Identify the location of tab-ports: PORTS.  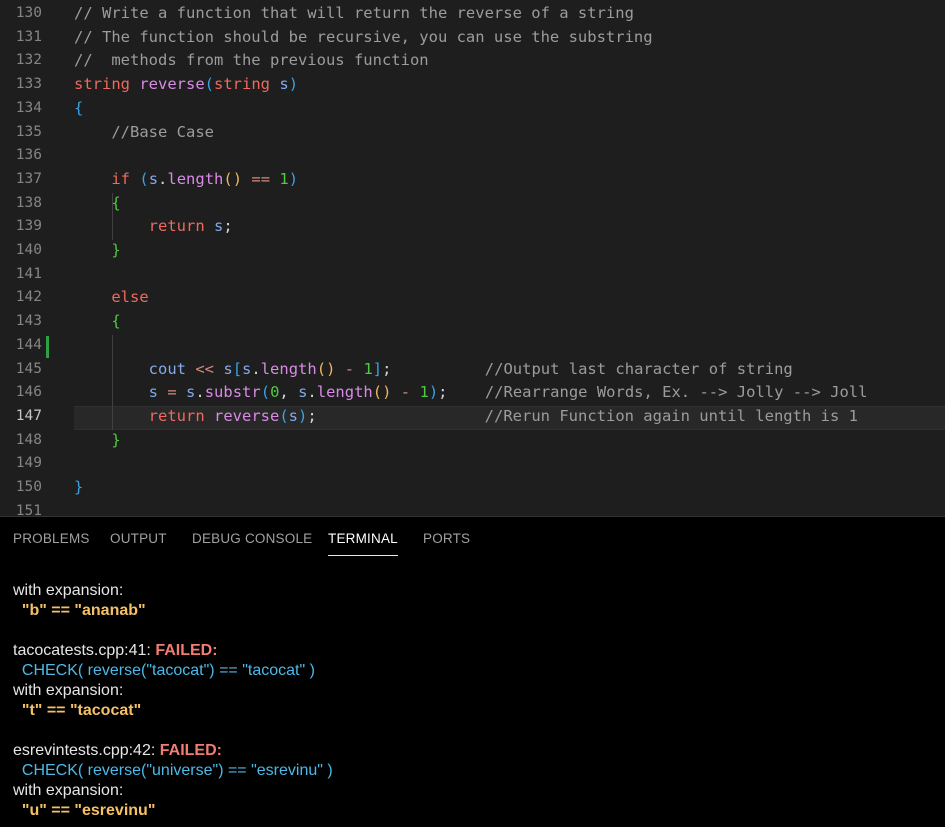
(446, 538).